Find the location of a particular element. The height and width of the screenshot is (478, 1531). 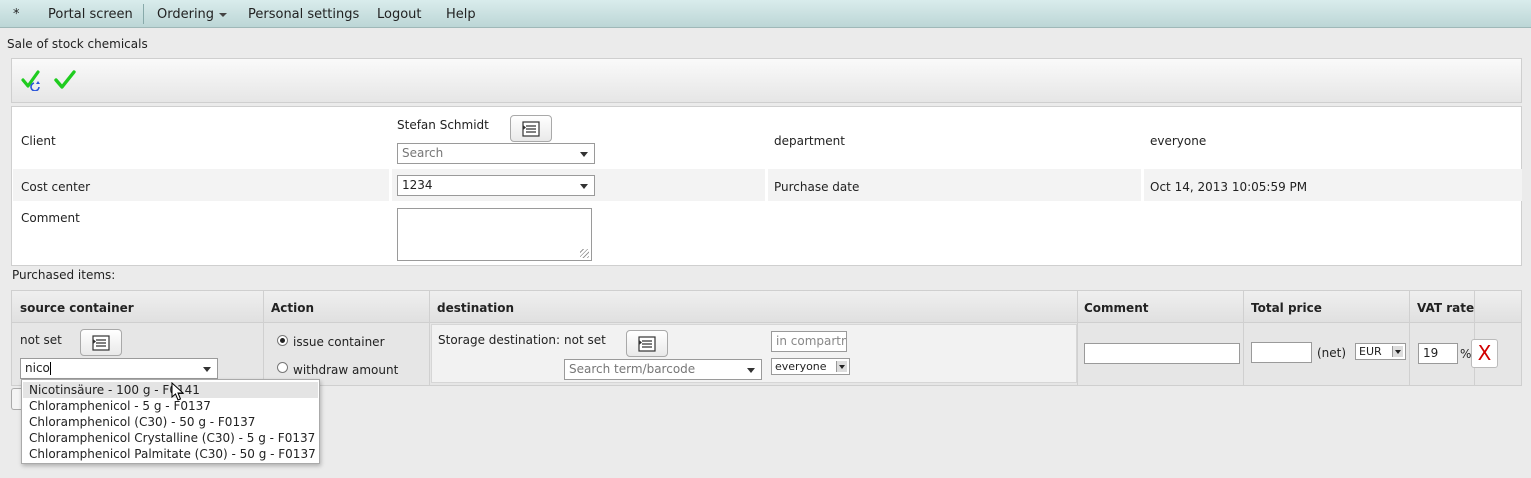

client-name: Stefan Schmidt is located at coordinates (443, 125).